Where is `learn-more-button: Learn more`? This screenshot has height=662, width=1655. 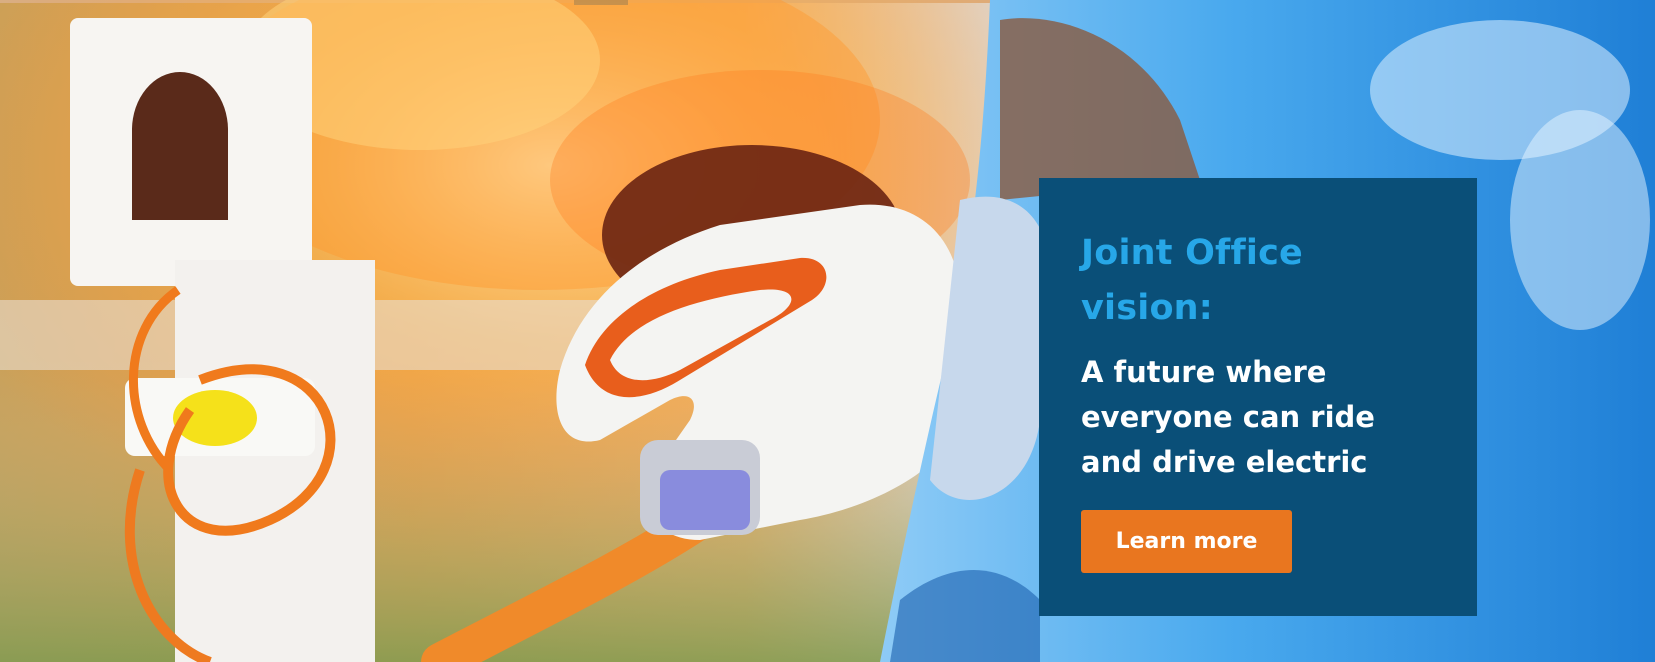
learn-more-button: Learn more is located at coordinates (1186, 541).